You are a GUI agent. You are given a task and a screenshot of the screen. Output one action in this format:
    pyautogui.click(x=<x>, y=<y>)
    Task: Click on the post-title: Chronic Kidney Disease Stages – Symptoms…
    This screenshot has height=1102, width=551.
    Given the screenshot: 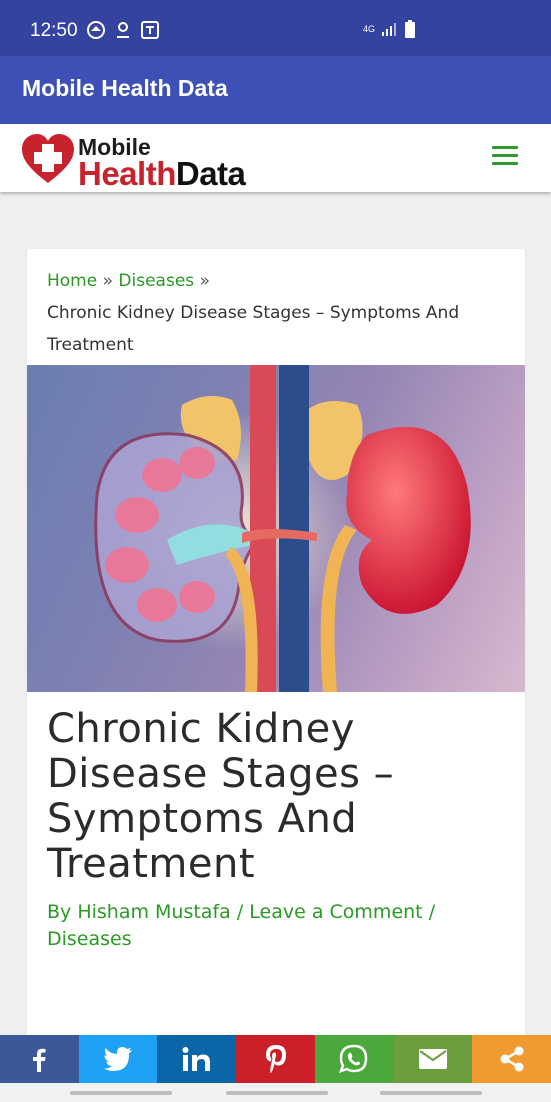 What is the action you would take?
    pyautogui.click(x=221, y=796)
    